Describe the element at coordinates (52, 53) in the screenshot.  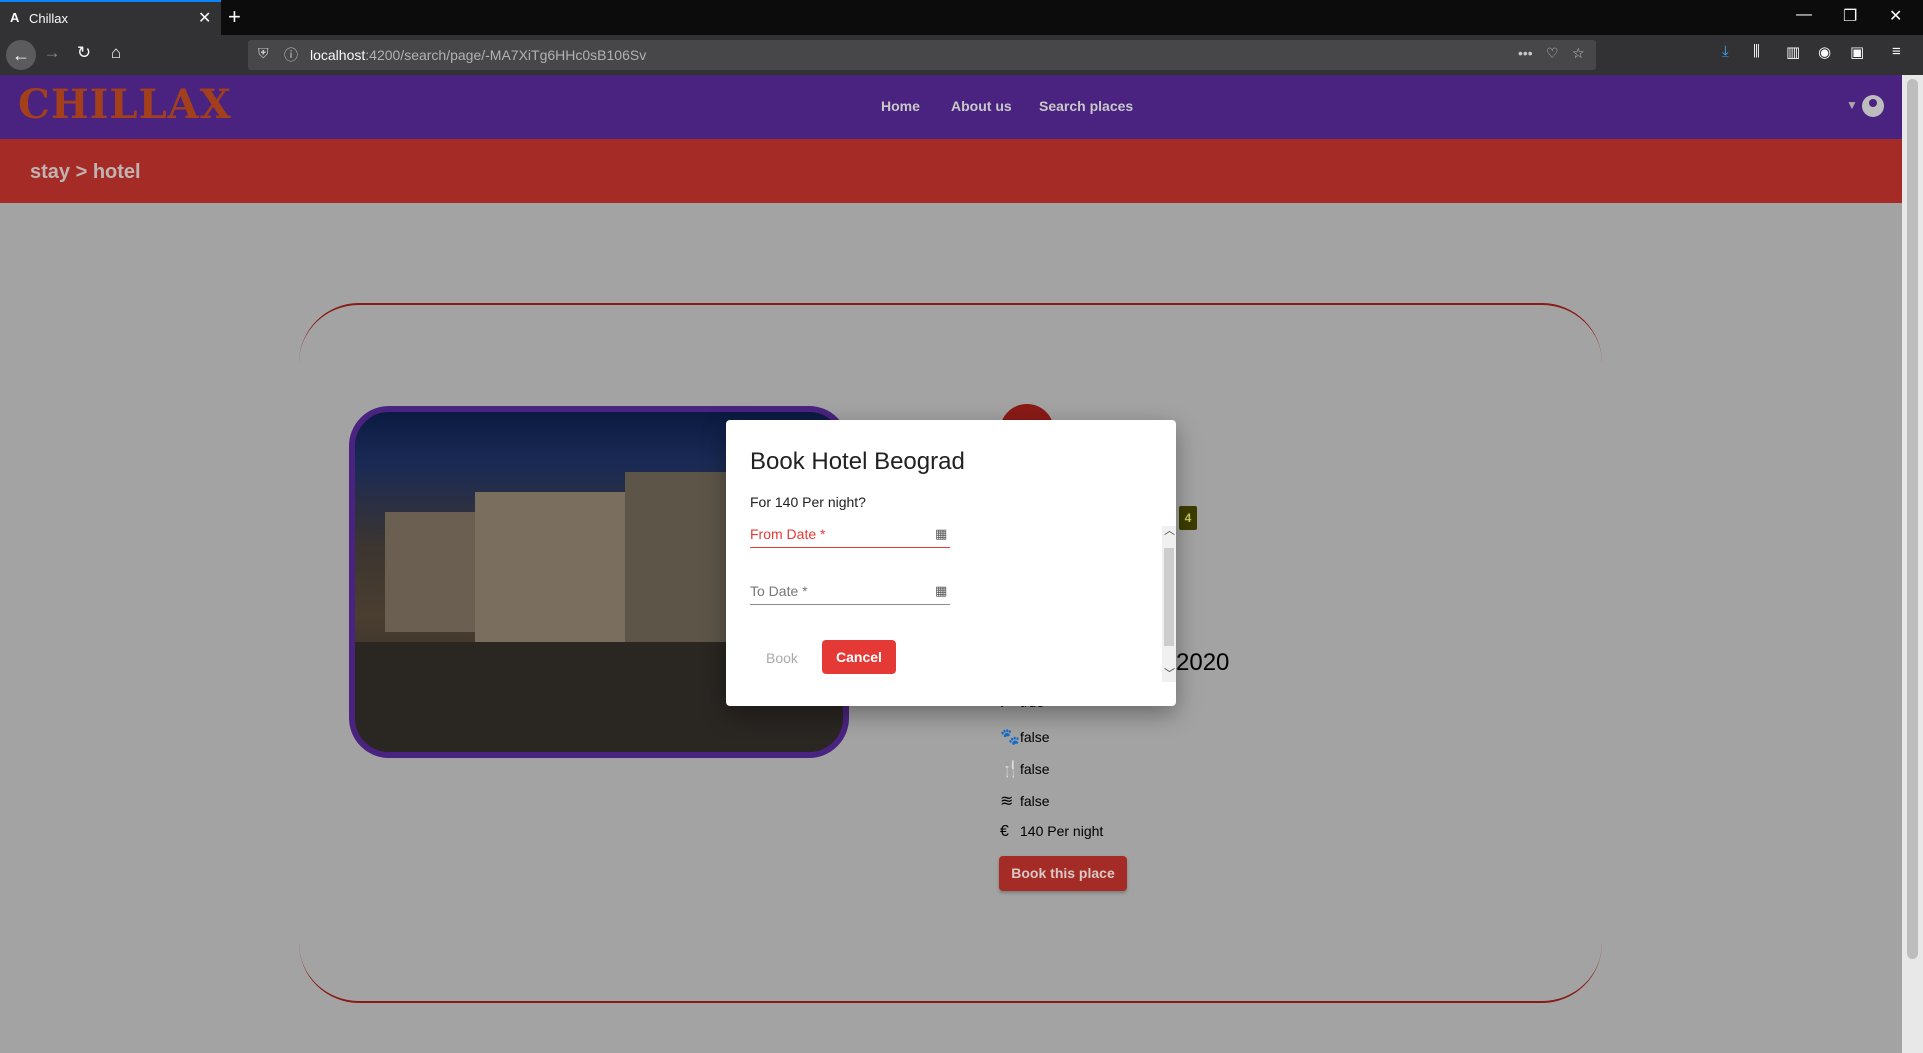
I see `forward-icon: →` at that location.